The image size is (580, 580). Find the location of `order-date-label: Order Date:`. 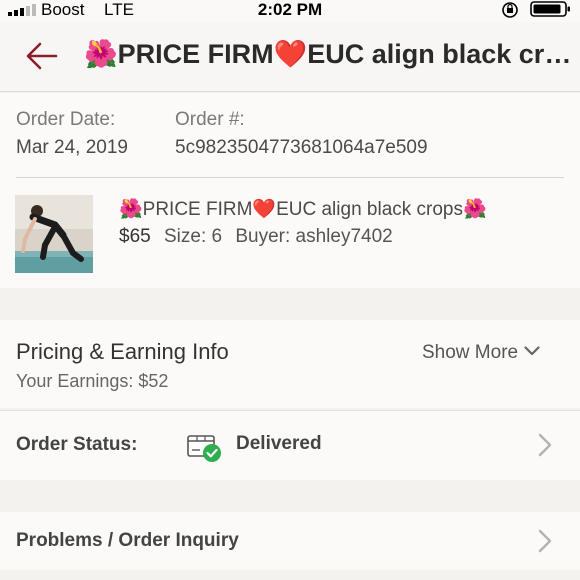

order-date-label: Order Date: is located at coordinates (66, 119).